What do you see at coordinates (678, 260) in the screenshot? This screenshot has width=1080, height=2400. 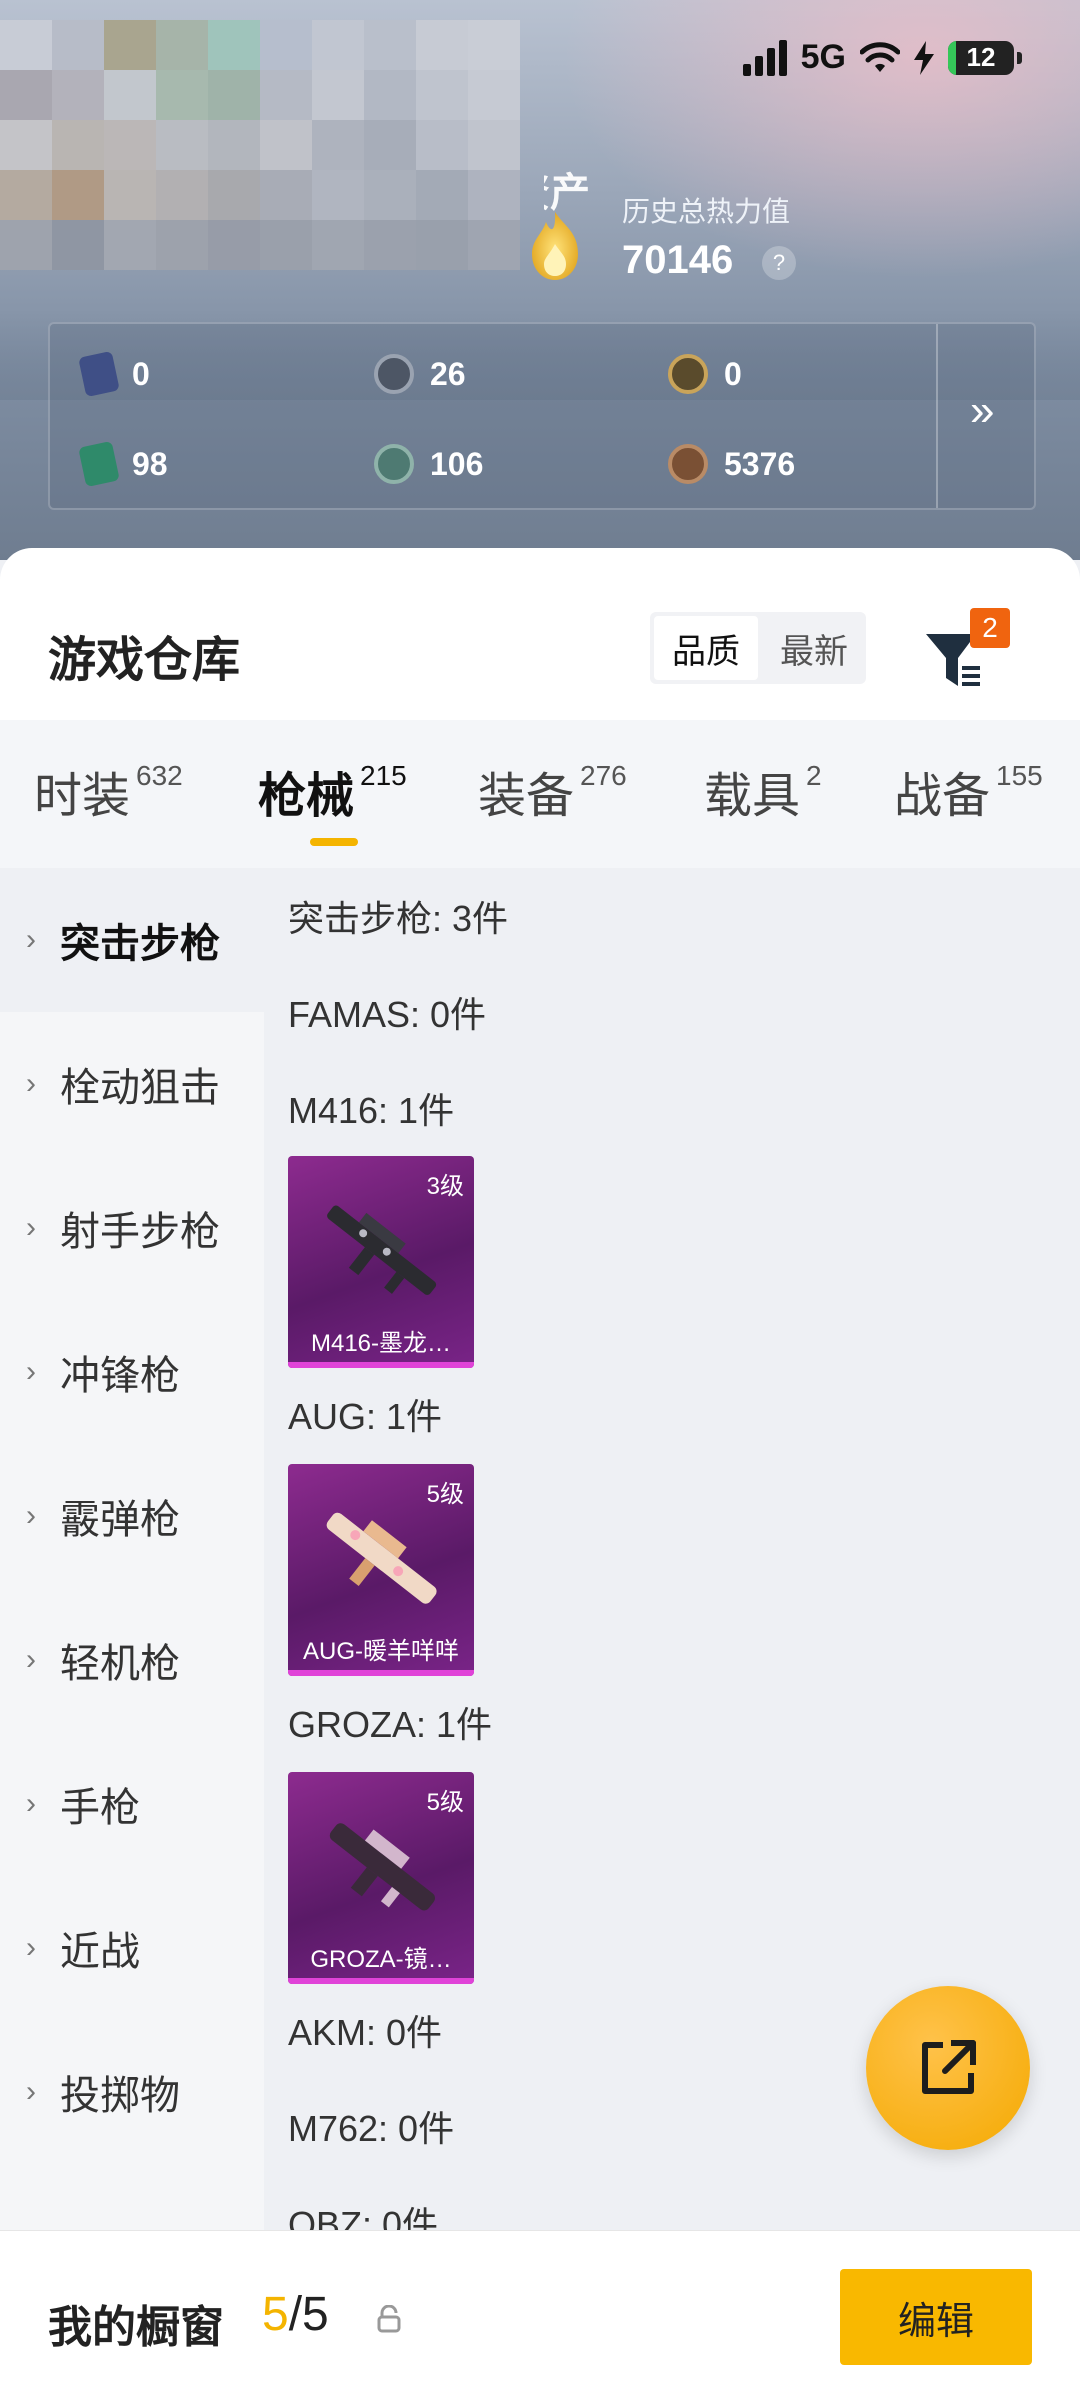 I see `heat-value: 70146` at bounding box center [678, 260].